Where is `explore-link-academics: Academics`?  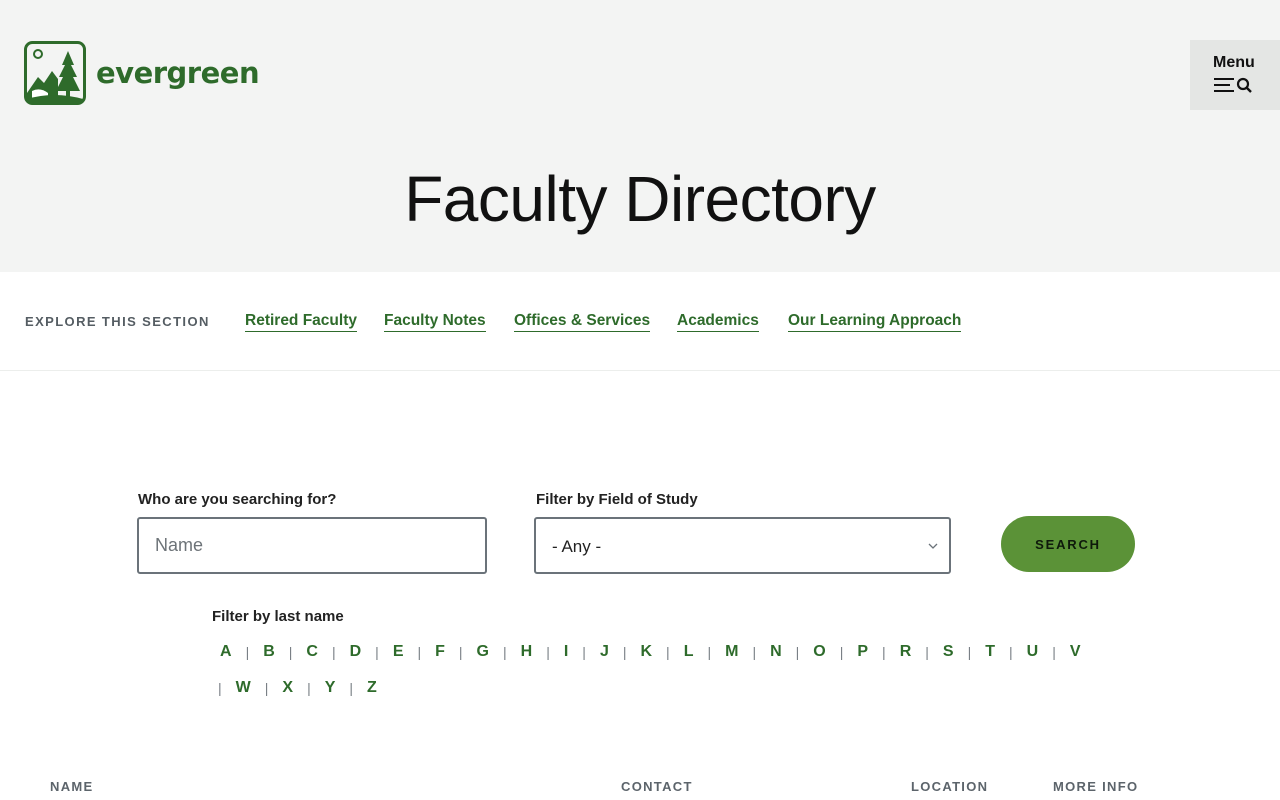
explore-link-academics: Academics is located at coordinates (718, 322).